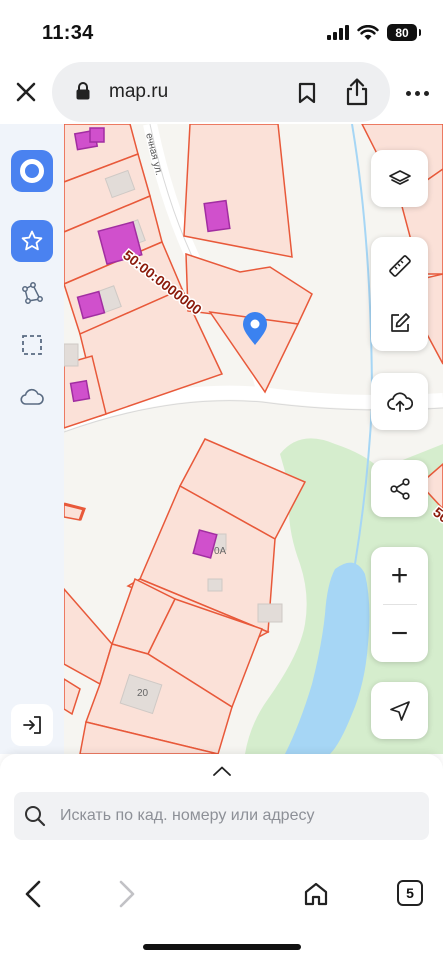  I want to click on cloud-icon, so click(32, 396).